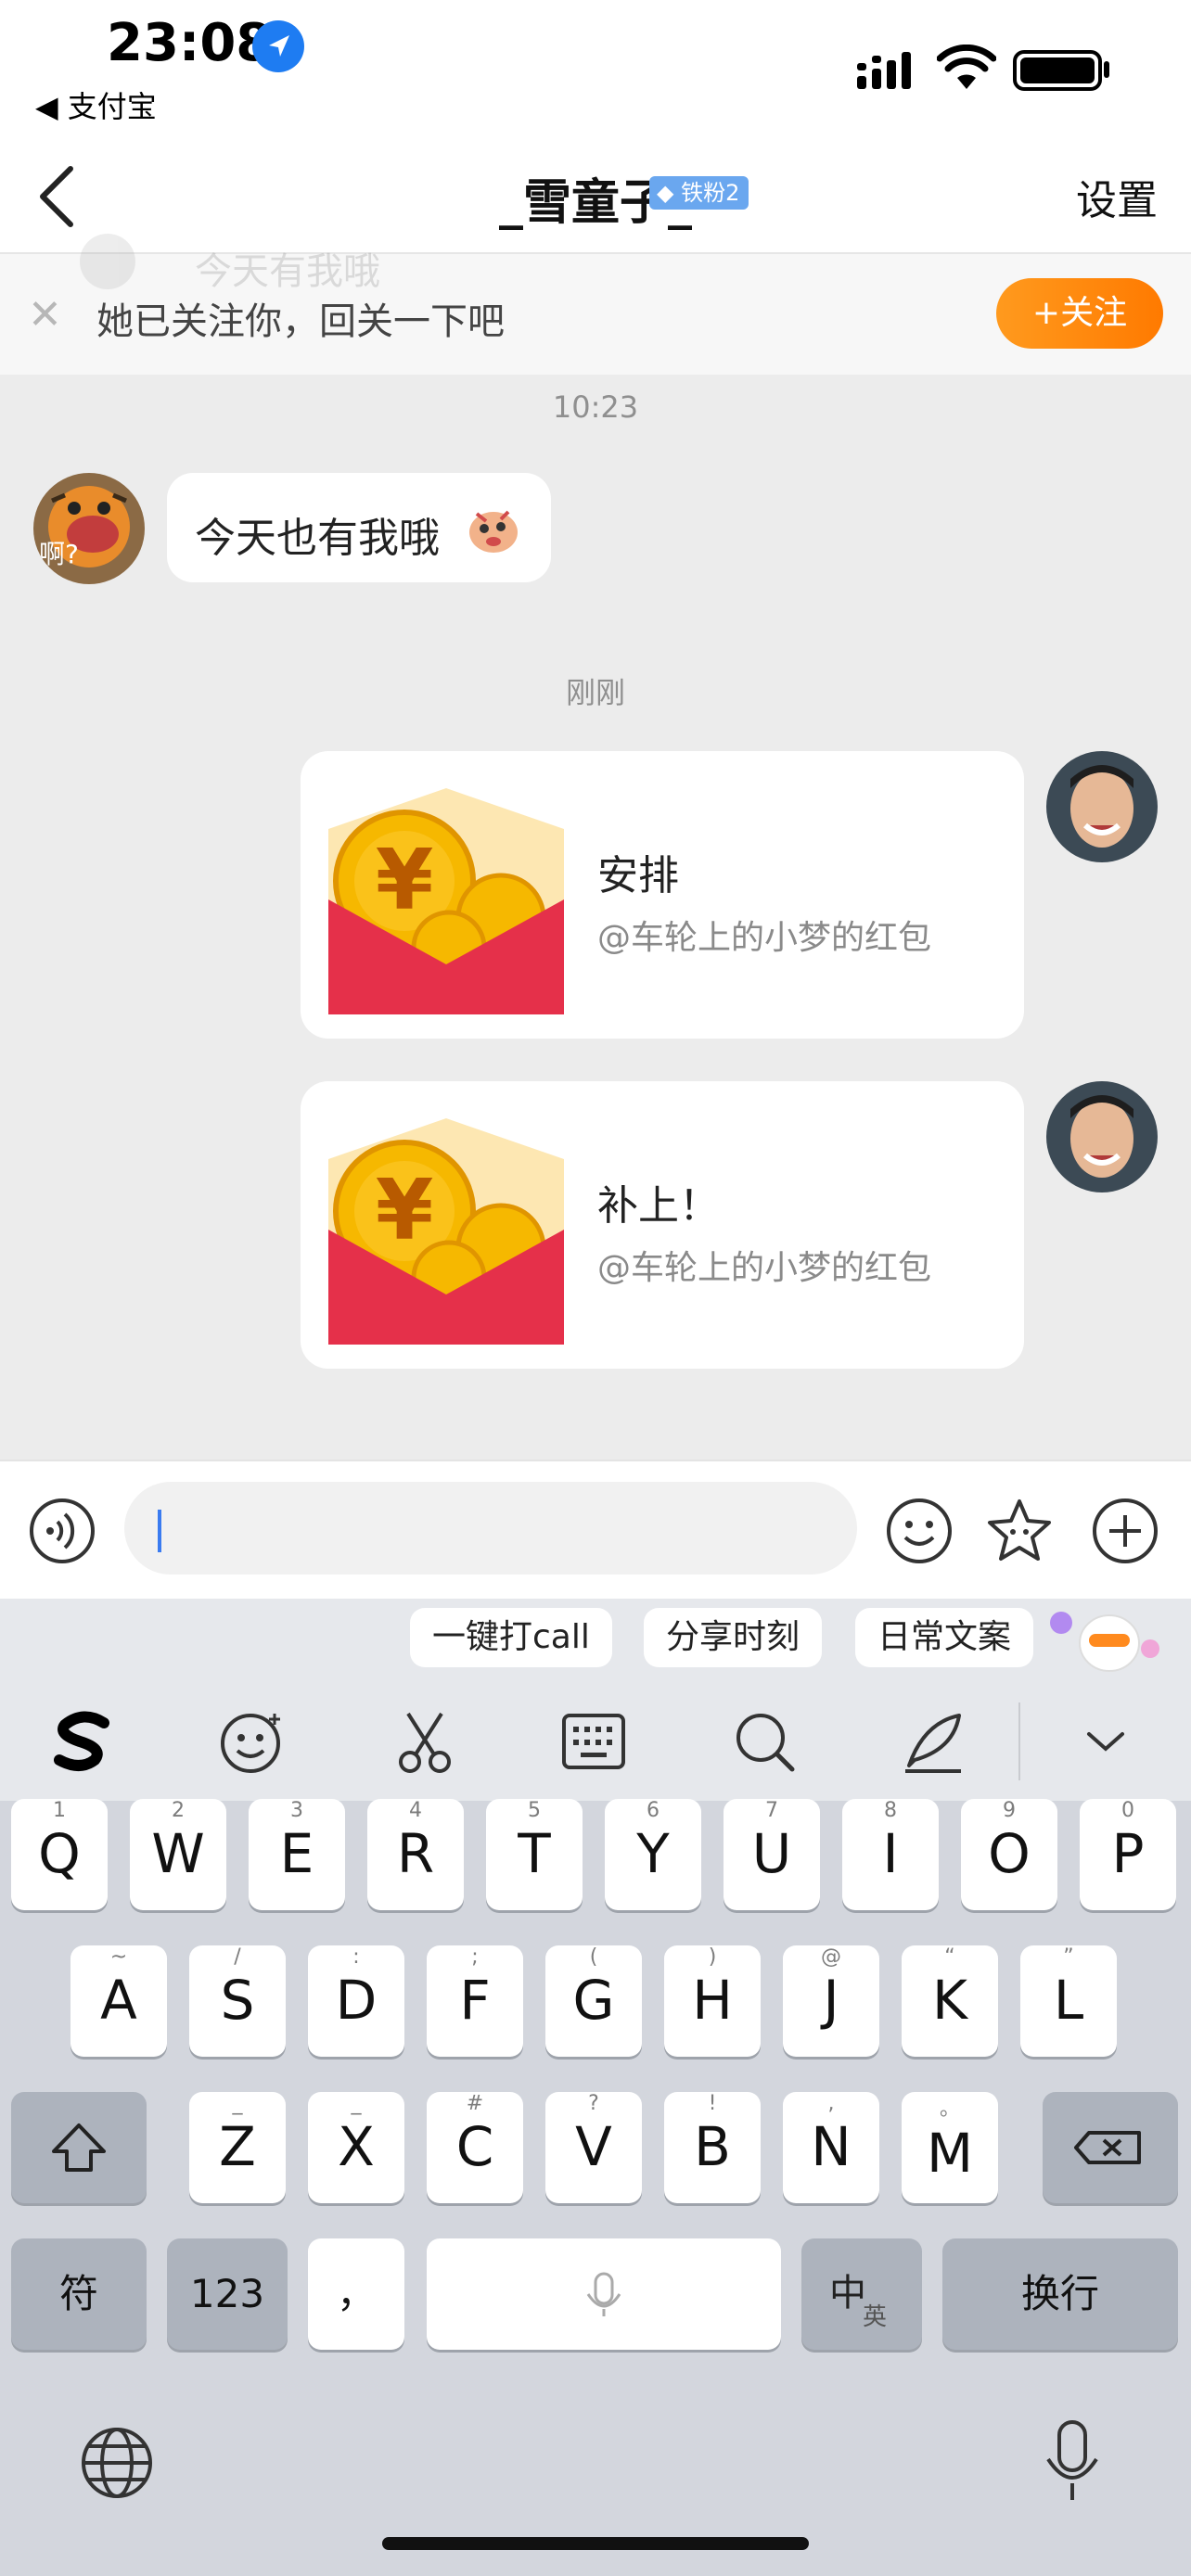 The image size is (1191, 2576). I want to click on lang-main-label: 中, so click(847, 2293).